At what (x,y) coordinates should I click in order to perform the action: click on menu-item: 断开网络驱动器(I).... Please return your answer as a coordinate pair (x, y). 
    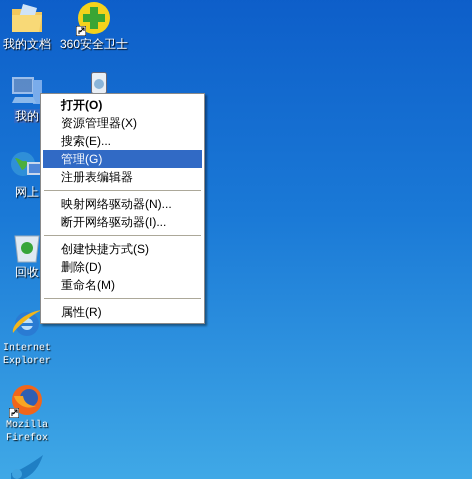
    Looking at the image, I should click on (122, 222).